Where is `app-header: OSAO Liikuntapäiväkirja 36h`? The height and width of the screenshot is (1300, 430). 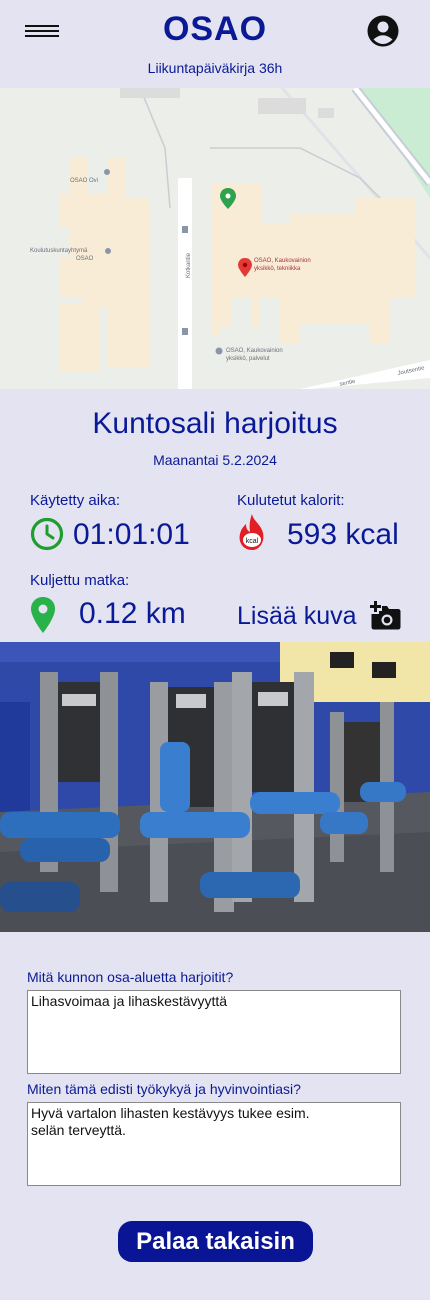 app-header: OSAO Liikuntapäiväkirja 36h is located at coordinates (215, 44).